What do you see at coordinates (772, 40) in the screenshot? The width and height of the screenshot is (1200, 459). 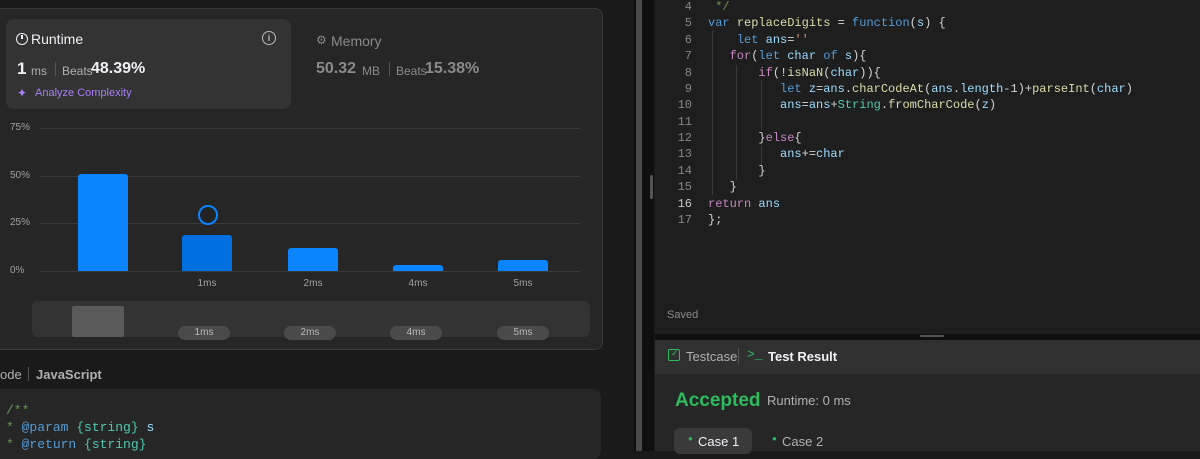 I see `code-line: let ans=''` at bounding box center [772, 40].